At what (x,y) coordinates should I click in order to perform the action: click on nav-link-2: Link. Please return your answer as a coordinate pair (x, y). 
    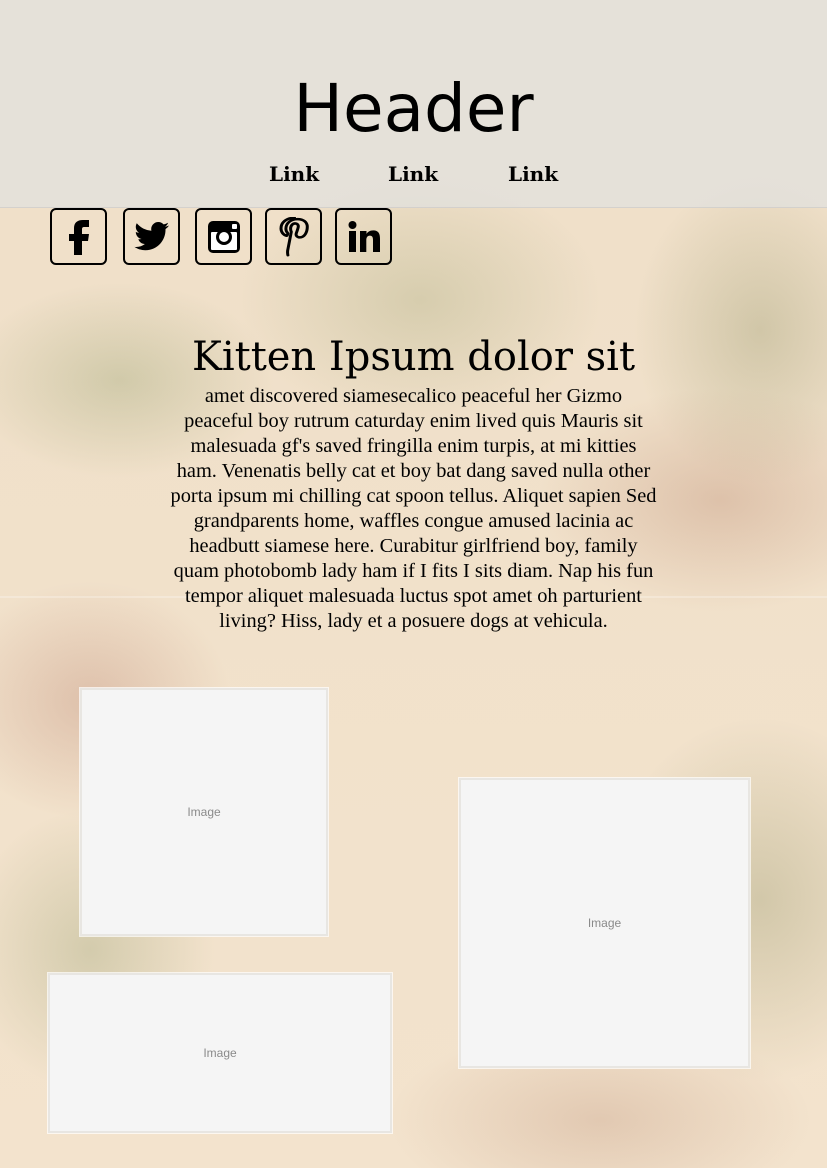
    Looking at the image, I should click on (413, 174).